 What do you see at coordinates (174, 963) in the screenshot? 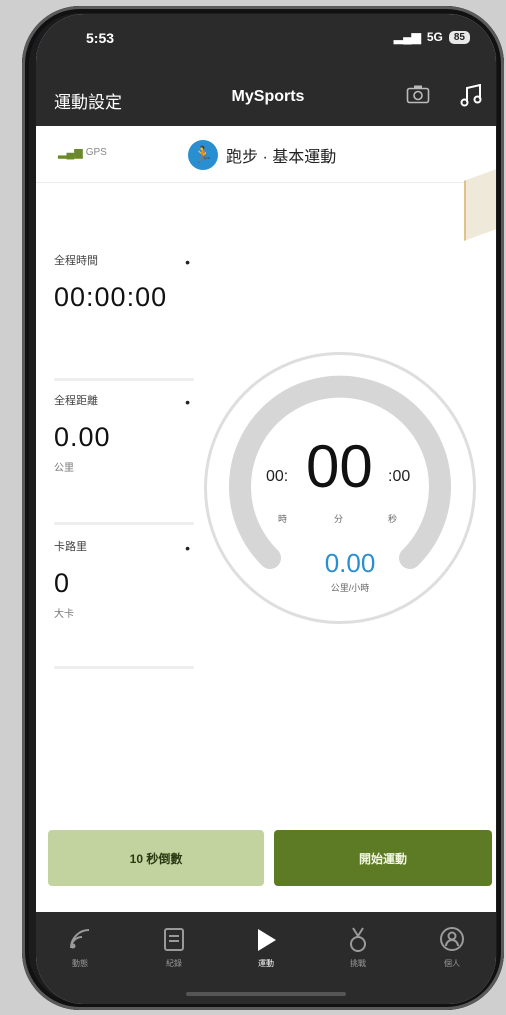
I see `tab-label: 紀錄` at bounding box center [174, 963].